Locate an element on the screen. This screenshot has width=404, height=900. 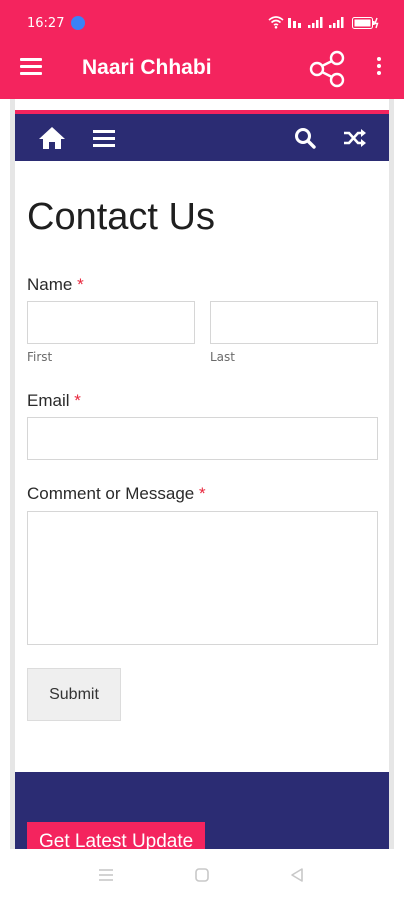
email-label: Email * is located at coordinates (54, 401).